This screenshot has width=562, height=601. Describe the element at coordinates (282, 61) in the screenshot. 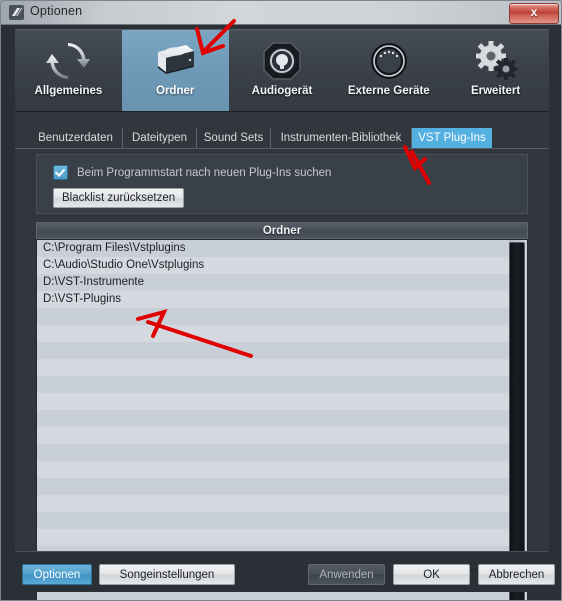

I see `audio-device-icon` at that location.